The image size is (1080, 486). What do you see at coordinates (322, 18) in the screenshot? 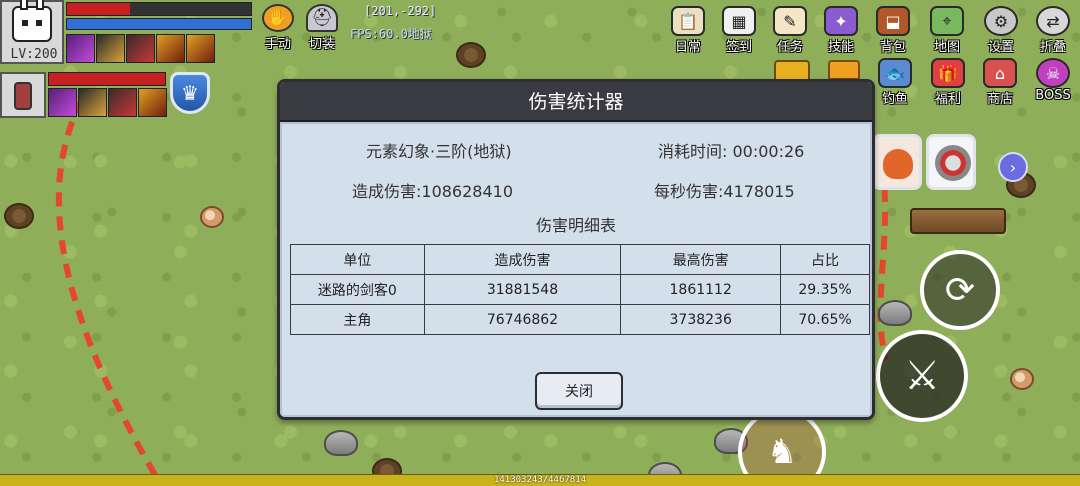
I see `helmet-icon: ⛑` at bounding box center [322, 18].